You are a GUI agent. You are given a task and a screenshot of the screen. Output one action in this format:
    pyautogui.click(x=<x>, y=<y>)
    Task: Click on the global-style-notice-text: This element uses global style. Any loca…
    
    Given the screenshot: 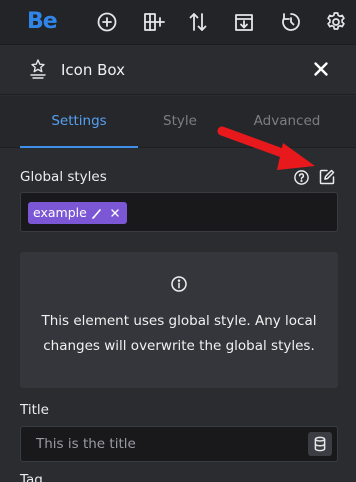 What is the action you would take?
    pyautogui.click(x=179, y=333)
    